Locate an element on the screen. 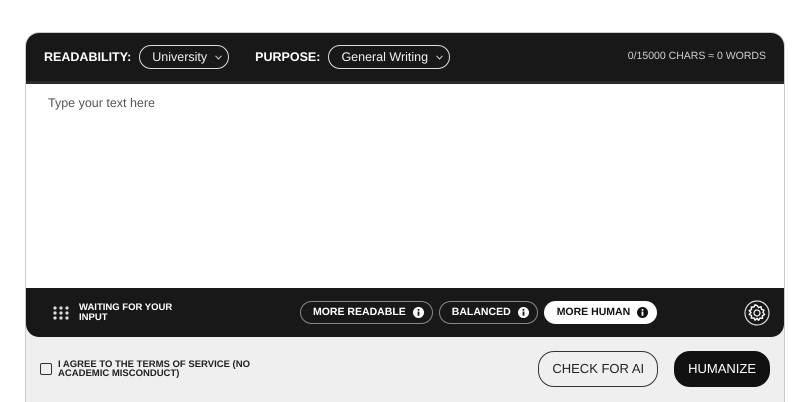  select-label: READABILITY: is located at coordinates (88, 57).